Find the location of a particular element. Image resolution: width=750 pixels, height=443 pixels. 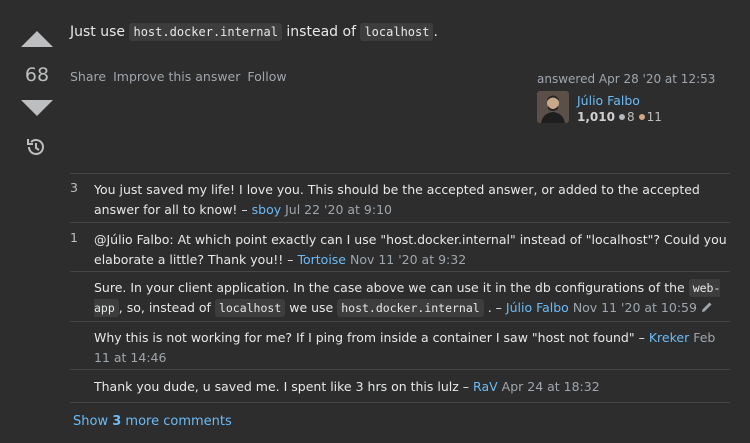

follow-link: Follow is located at coordinates (266, 76).